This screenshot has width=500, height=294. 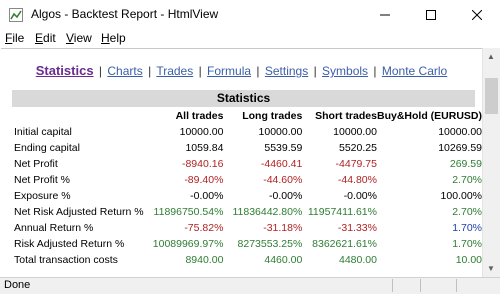 I want to click on row-label: Ending capital, so click(x=47, y=148).